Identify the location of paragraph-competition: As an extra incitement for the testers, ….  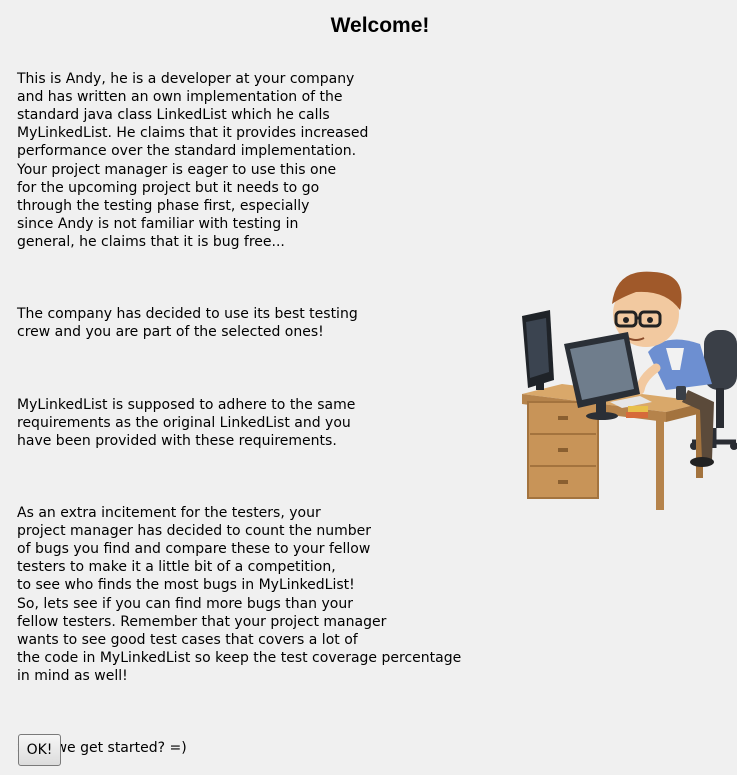
(239, 594).